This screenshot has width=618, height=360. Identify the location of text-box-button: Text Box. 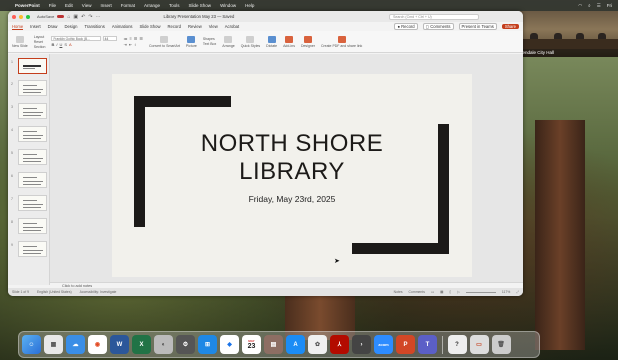
(209, 44).